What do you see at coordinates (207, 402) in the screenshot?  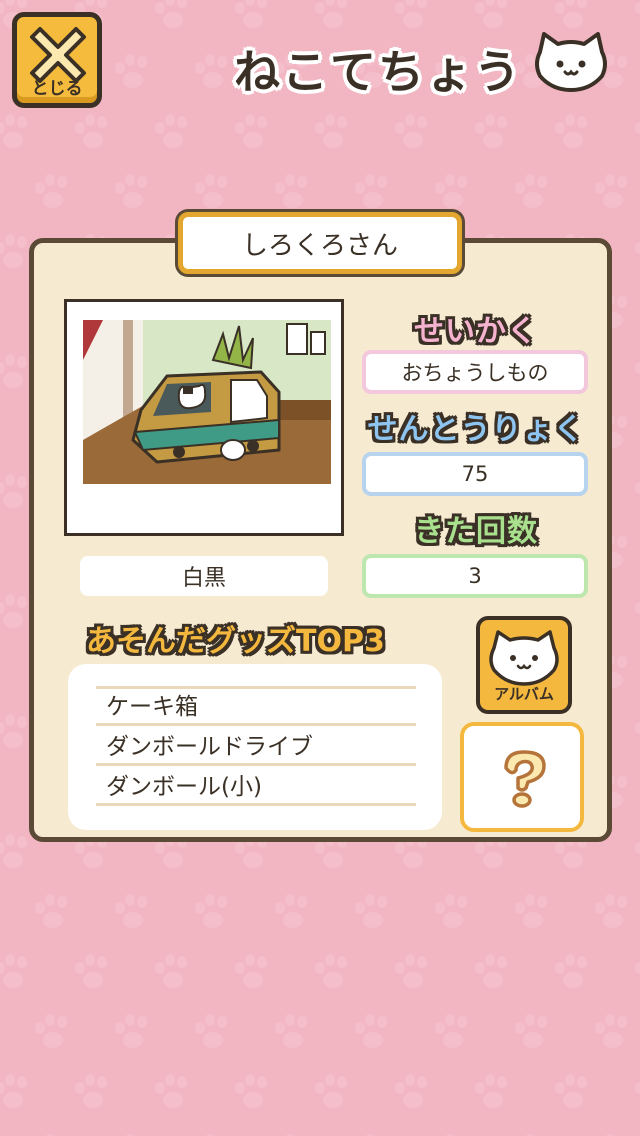 I see `cat-in-van-illustration` at bounding box center [207, 402].